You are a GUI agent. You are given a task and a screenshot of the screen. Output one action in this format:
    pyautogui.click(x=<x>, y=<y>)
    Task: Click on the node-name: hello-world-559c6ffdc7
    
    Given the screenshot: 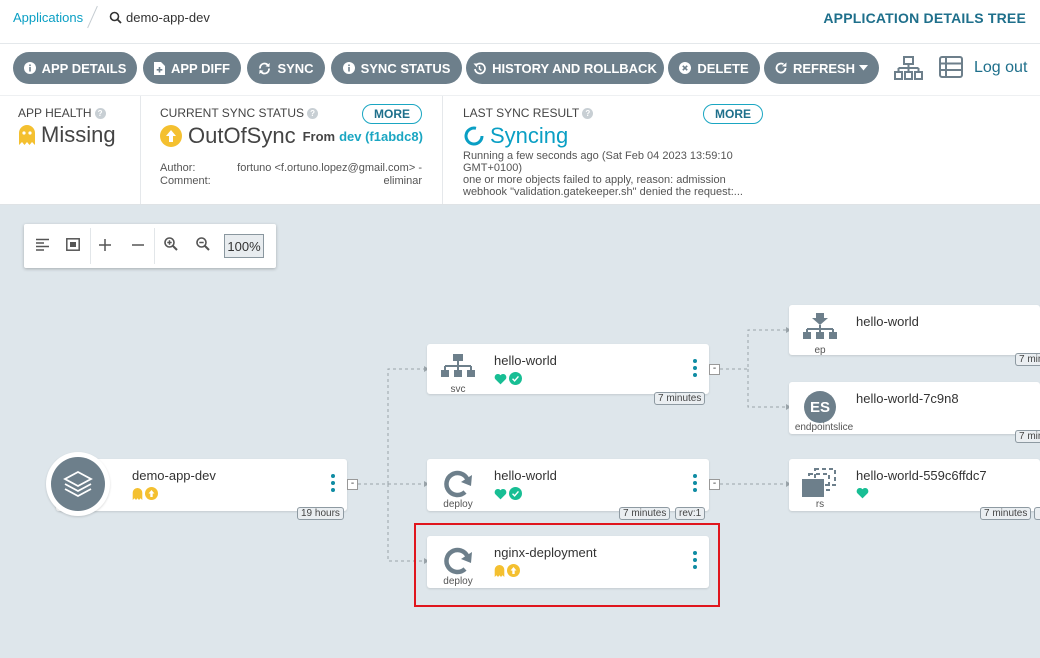 What is the action you would take?
    pyautogui.click(x=921, y=475)
    